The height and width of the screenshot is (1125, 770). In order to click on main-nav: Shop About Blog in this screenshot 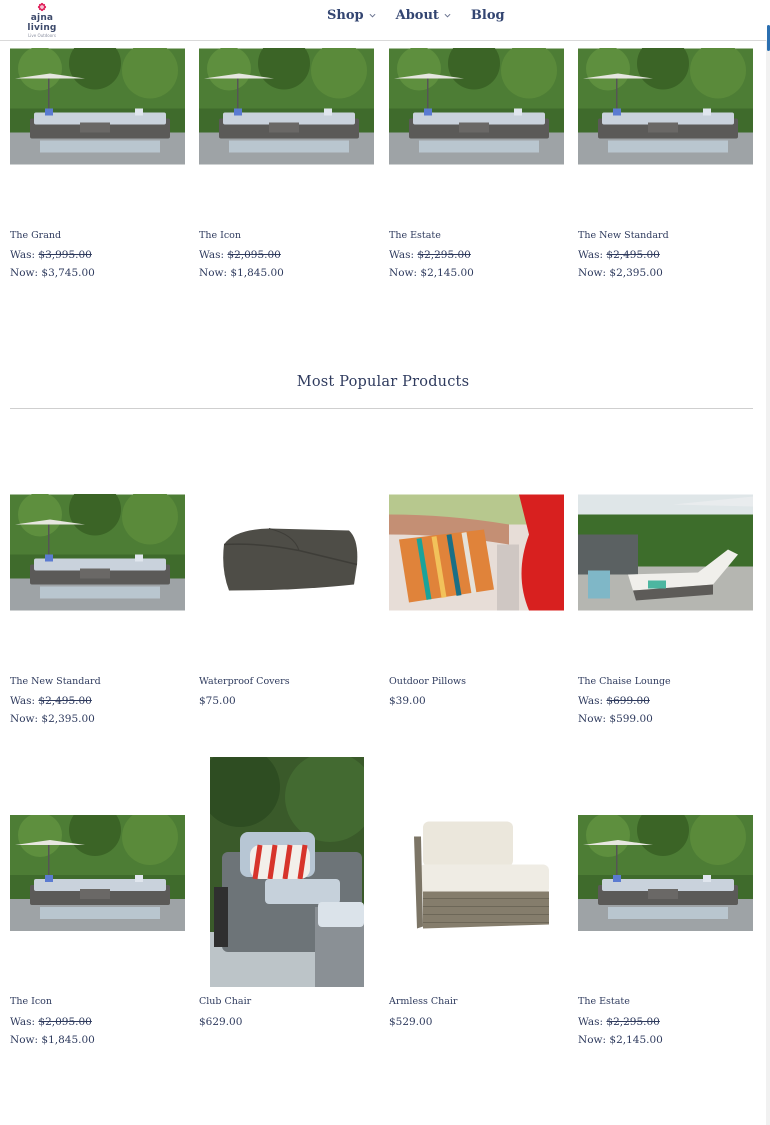, I will do `click(426, 15)`.